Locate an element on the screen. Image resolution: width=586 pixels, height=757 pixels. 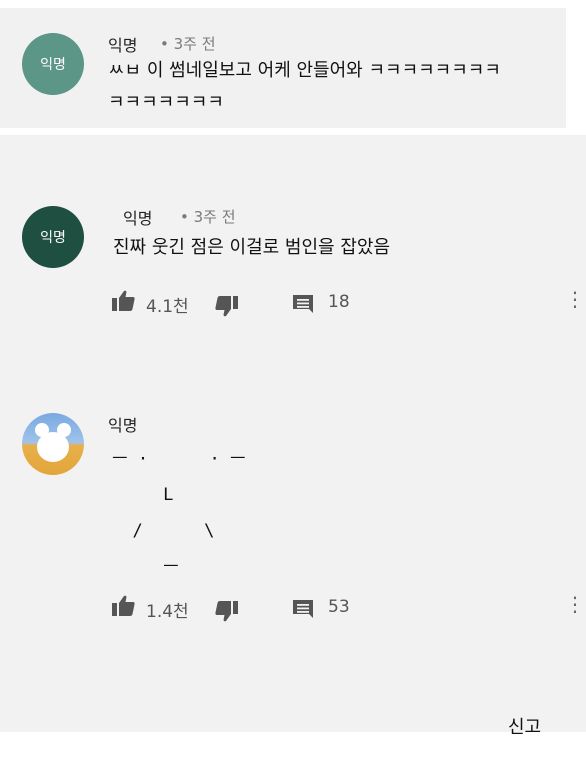
avatar is located at coordinates (53, 444).